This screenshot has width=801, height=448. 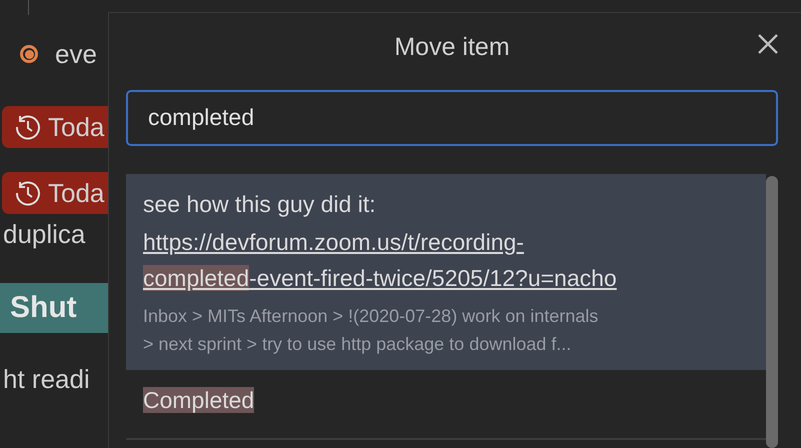 I want to click on result-title: Completed, so click(x=198, y=400).